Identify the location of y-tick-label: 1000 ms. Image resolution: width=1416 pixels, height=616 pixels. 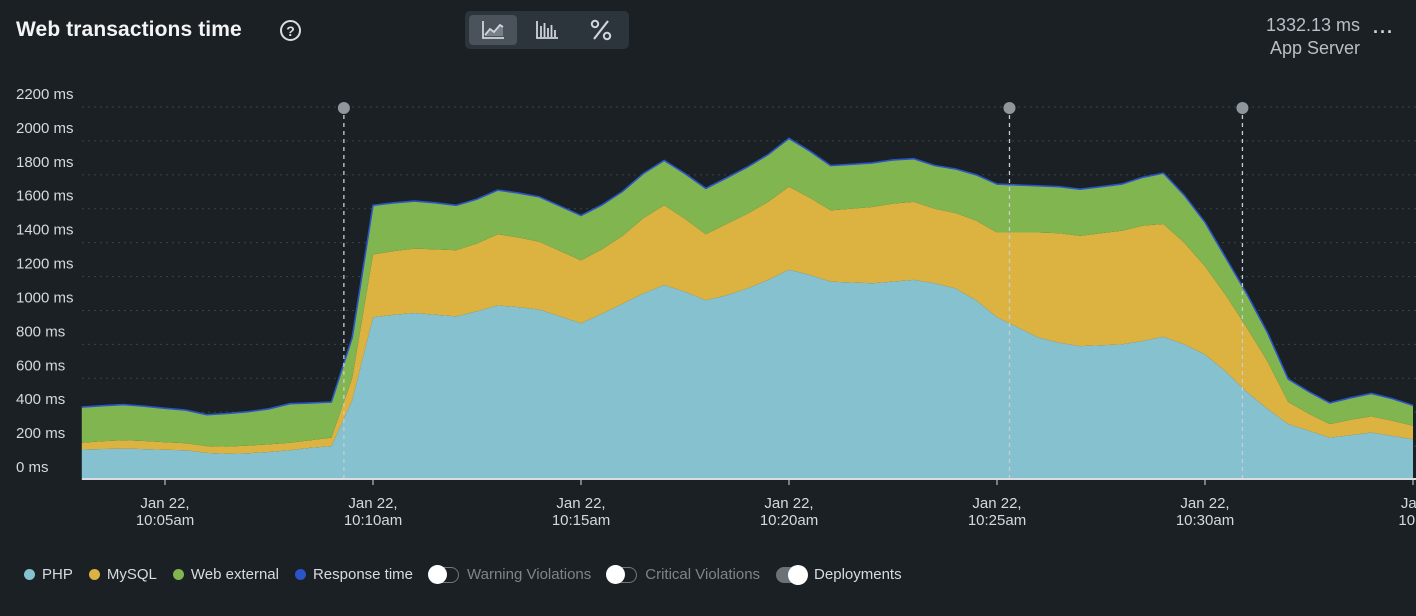
(45, 297).